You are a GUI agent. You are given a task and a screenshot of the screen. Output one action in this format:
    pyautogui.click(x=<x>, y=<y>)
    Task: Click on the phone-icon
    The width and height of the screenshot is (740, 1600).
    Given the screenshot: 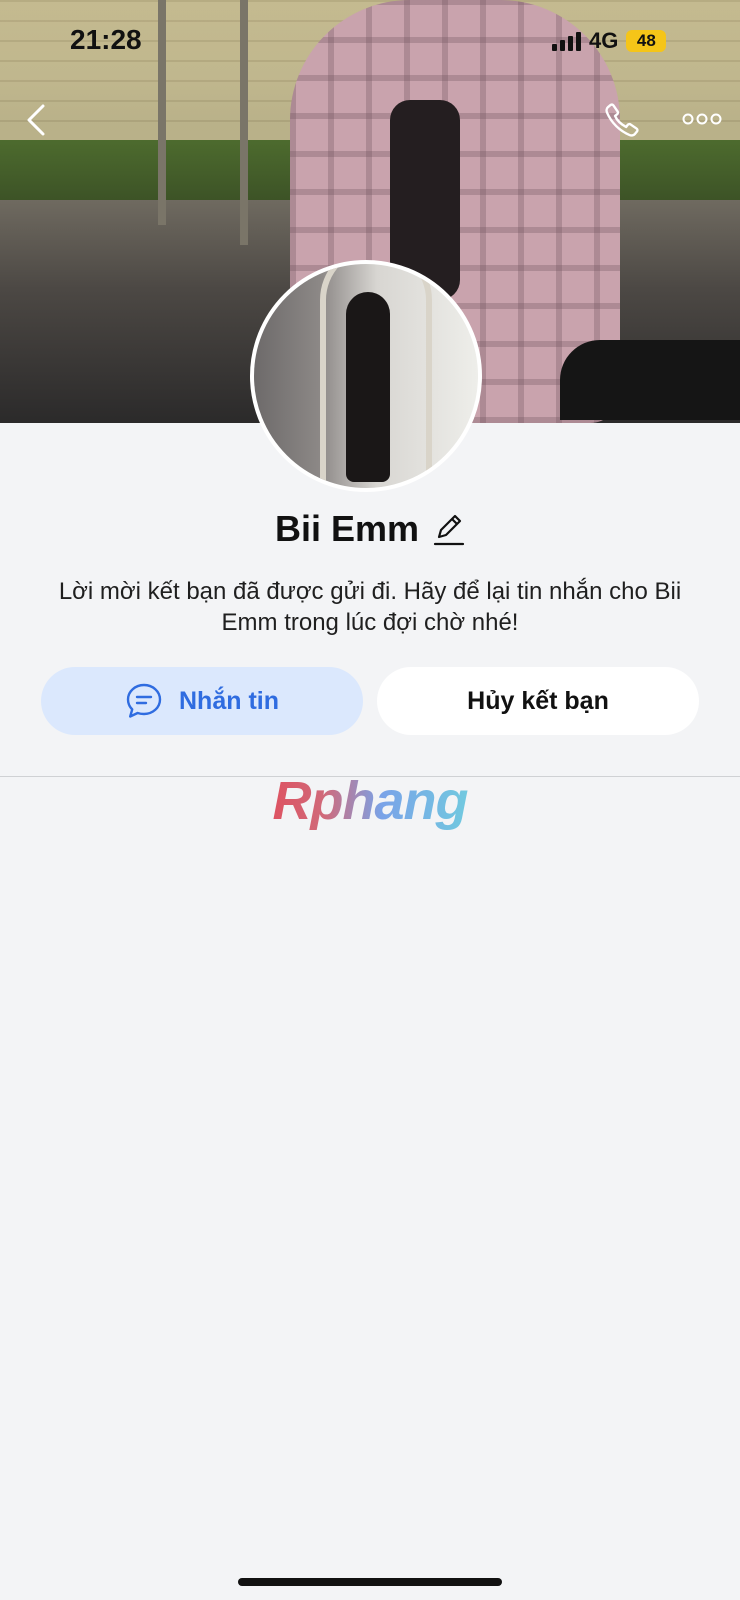 What is the action you would take?
    pyautogui.click(x=622, y=120)
    